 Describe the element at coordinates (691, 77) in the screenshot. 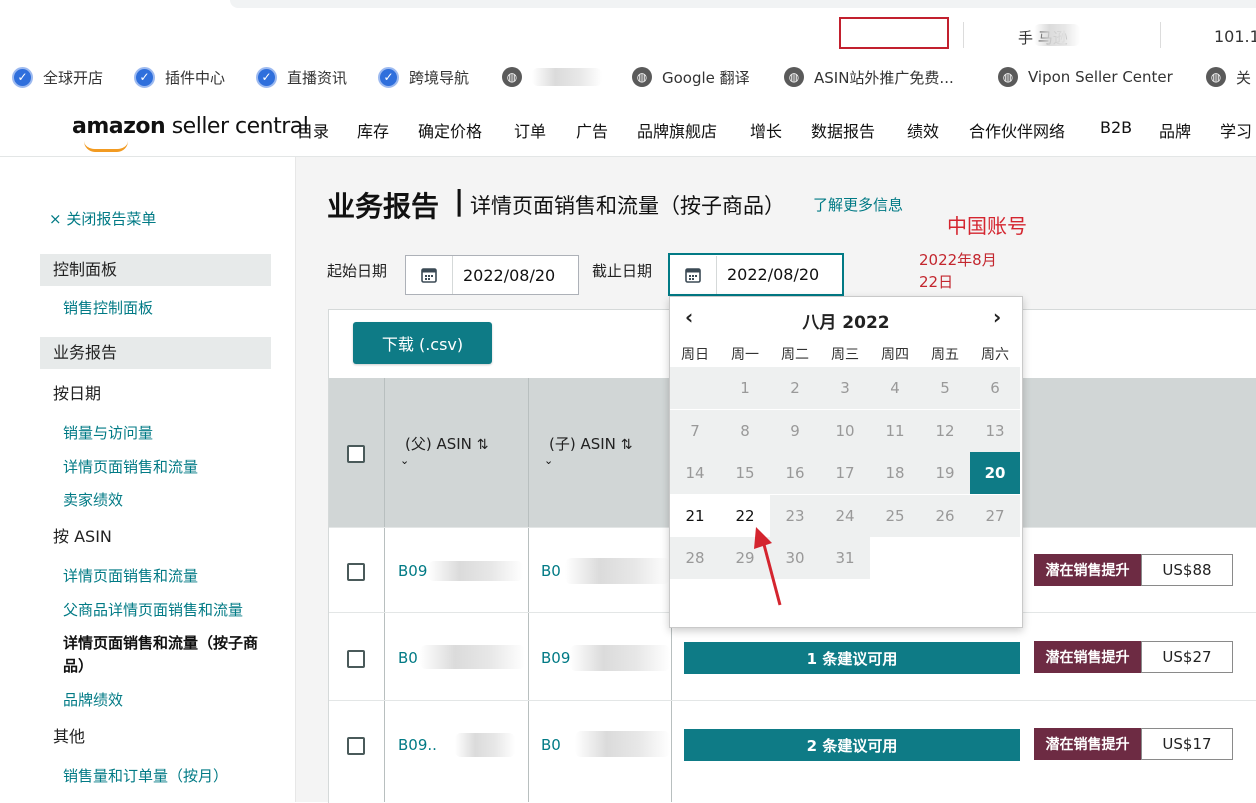

I see `bookmark-item: ◍ Google 翻译` at that location.